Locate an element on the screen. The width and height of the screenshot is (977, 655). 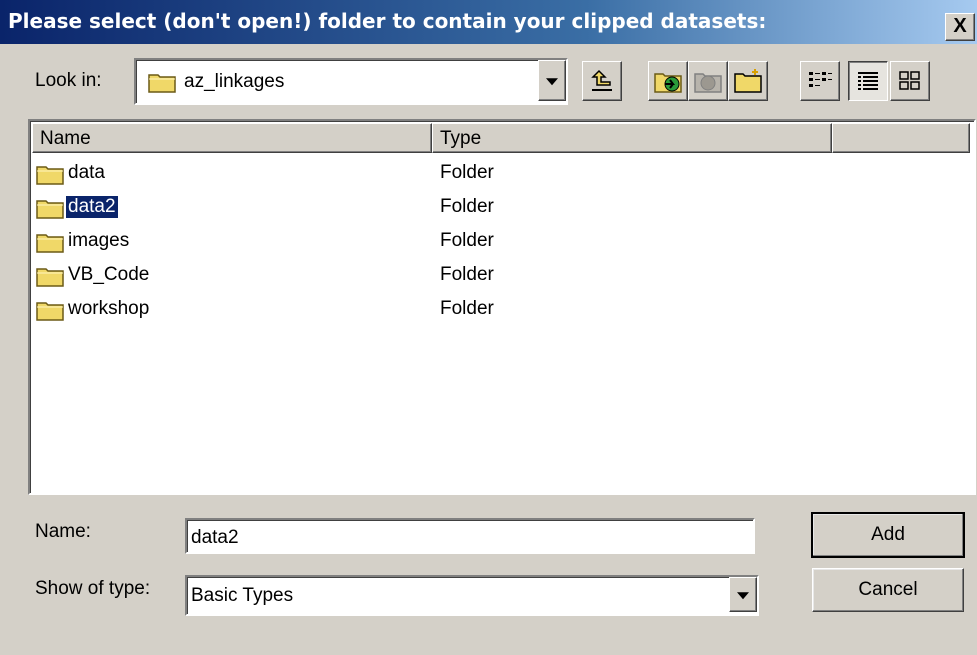
look-in-dropdown: az_linkages is located at coordinates (351, 81).